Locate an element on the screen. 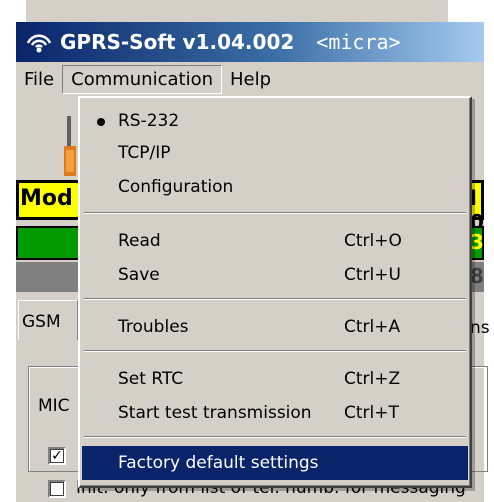 The width and height of the screenshot is (494, 502). menu-help: Help is located at coordinates (250, 79).